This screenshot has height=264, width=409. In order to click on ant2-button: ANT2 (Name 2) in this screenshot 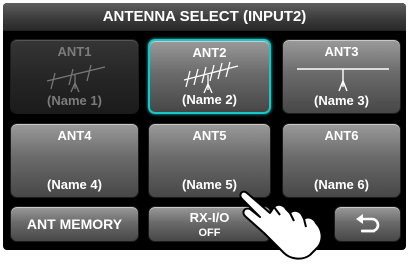, I will do `click(209, 76)`.